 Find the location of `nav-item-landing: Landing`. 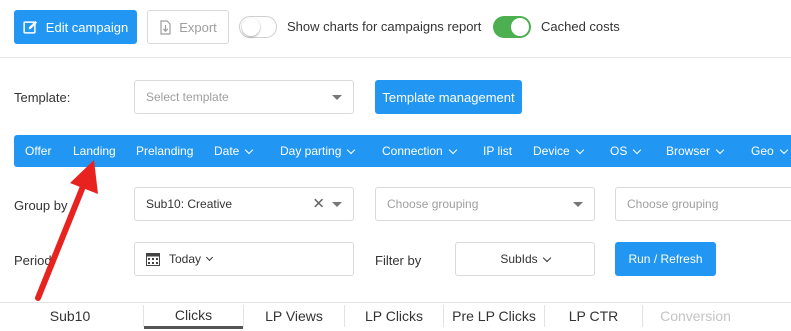

nav-item-landing: Landing is located at coordinates (94, 151).